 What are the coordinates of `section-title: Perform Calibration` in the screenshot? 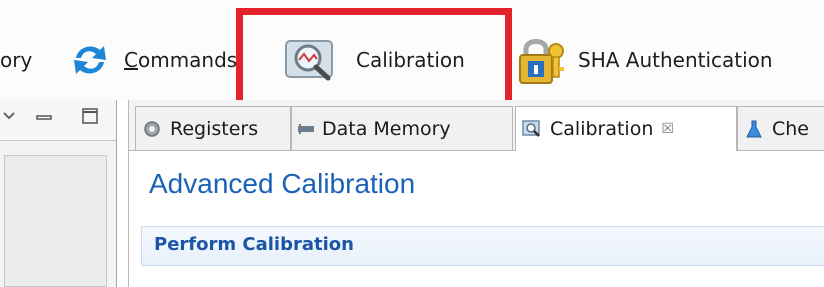 It's located at (254, 244).